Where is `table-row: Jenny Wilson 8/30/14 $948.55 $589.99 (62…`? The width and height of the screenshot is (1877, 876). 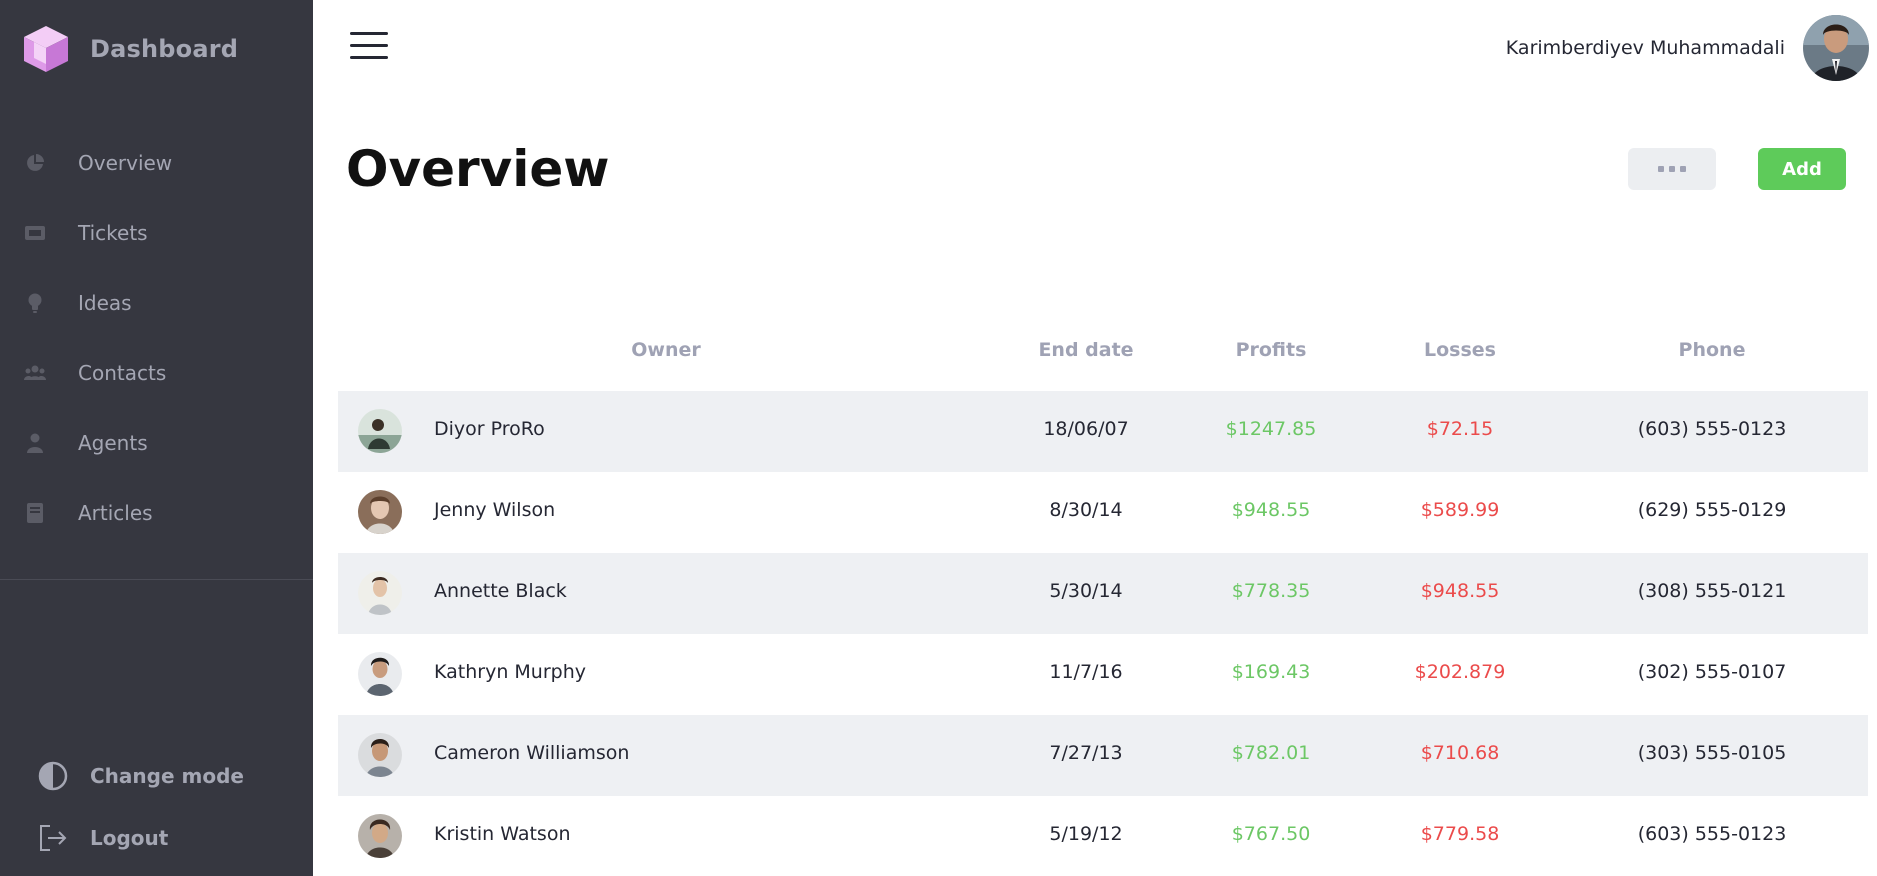
table-row: Jenny Wilson 8/30/14 $948.55 $589.99 (62… is located at coordinates (1103, 512).